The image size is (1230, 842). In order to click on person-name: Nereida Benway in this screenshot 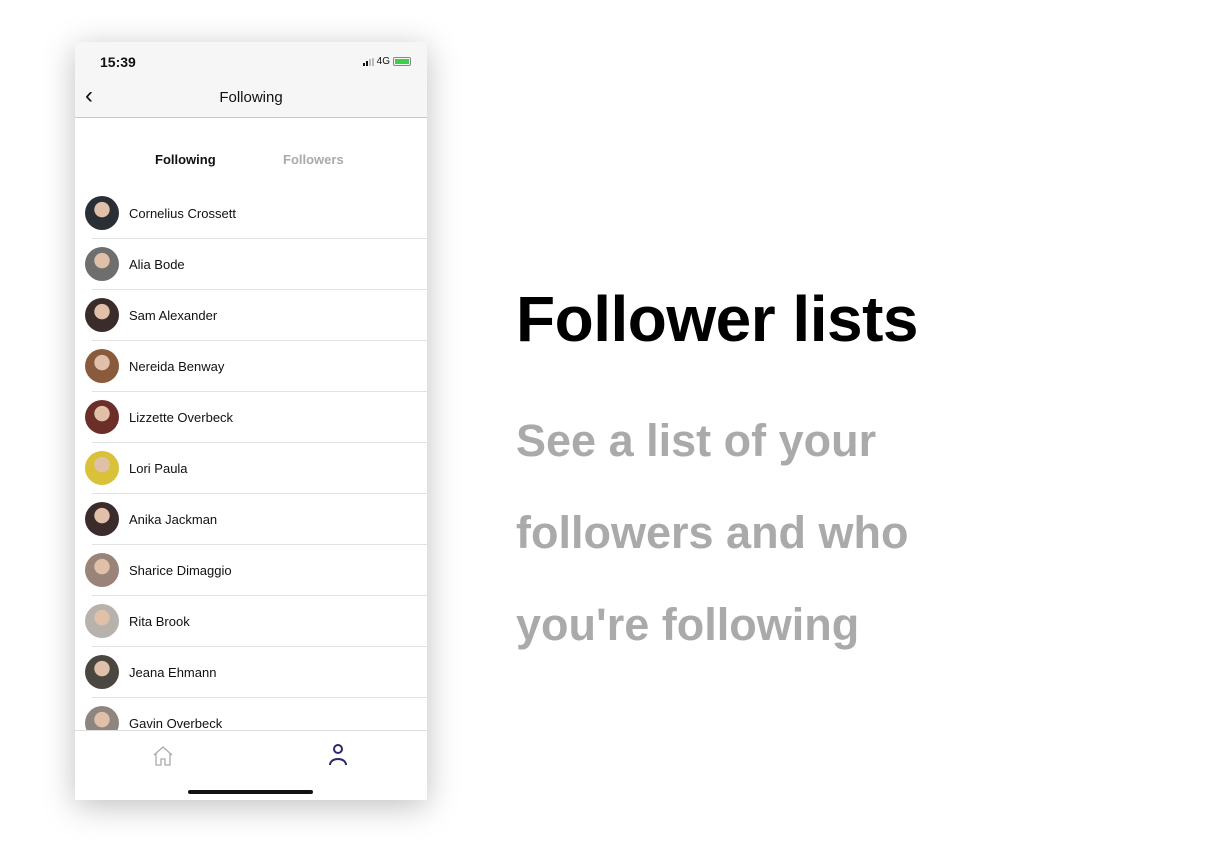, I will do `click(177, 366)`.